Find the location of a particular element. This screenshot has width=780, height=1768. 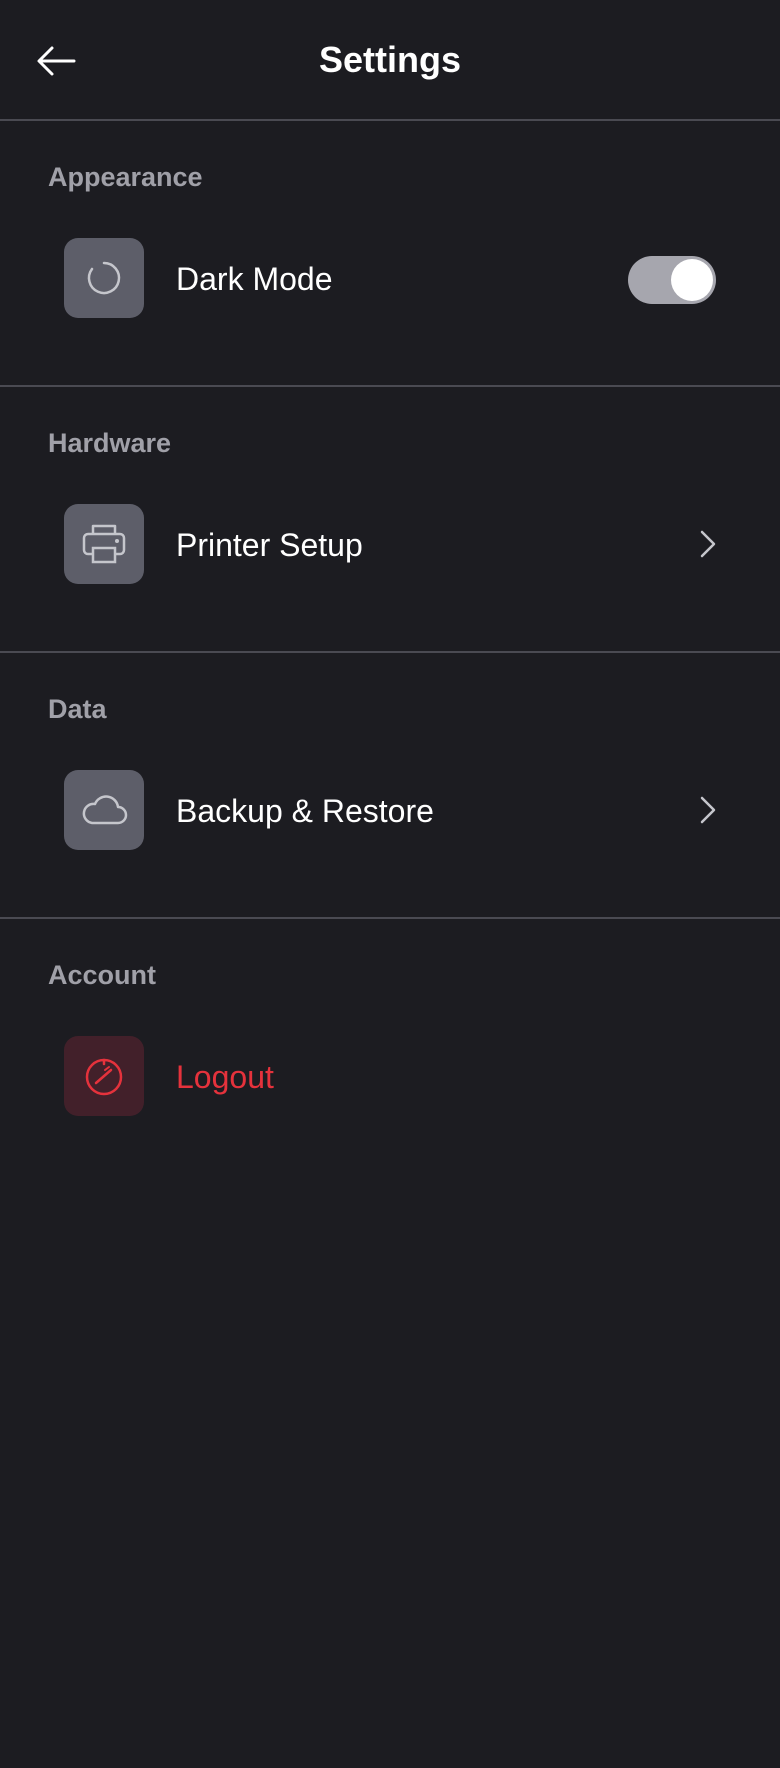

section-account: Account Logout is located at coordinates (390, 1051).